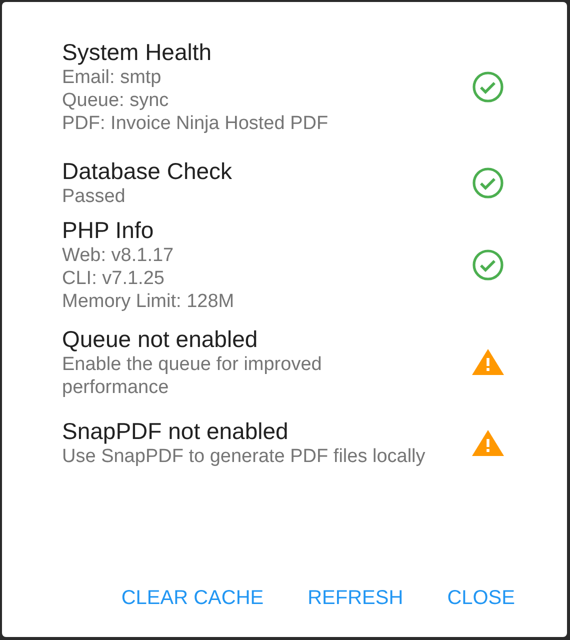 The image size is (570, 640). I want to click on check-detail: Use SnapPDF to generate PDF files locally, so click(244, 456).